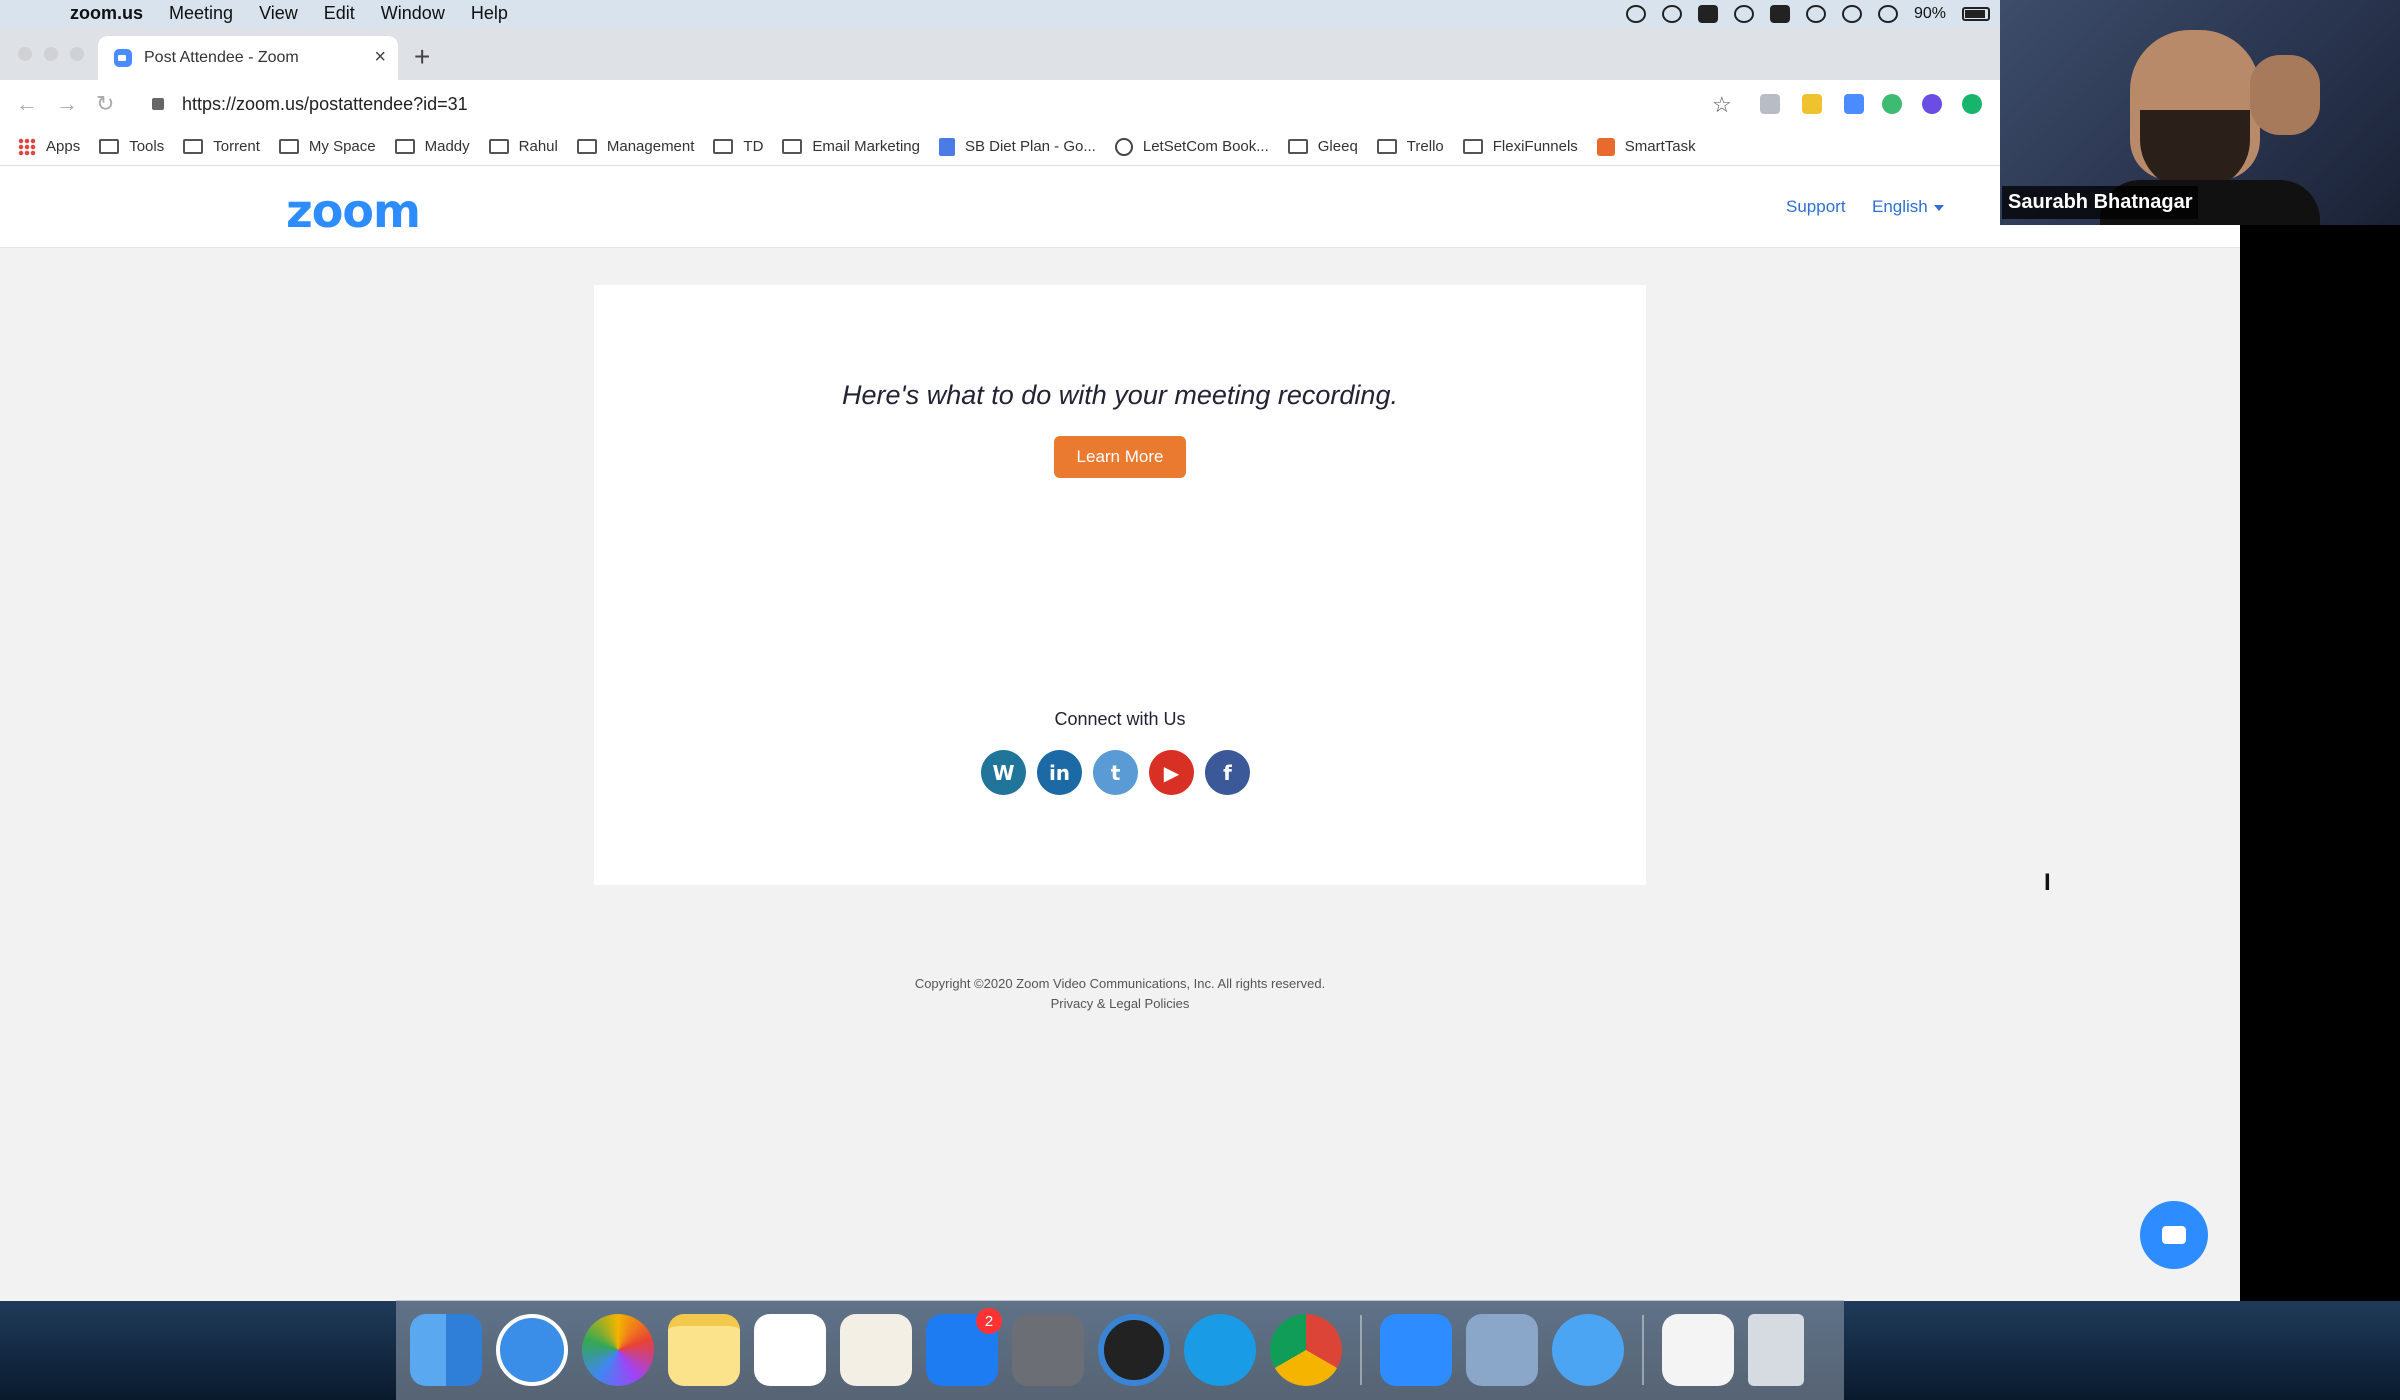 The height and width of the screenshot is (1400, 2400). What do you see at coordinates (1815, 13) in the screenshot?
I see `bluetooth-icon` at bounding box center [1815, 13].